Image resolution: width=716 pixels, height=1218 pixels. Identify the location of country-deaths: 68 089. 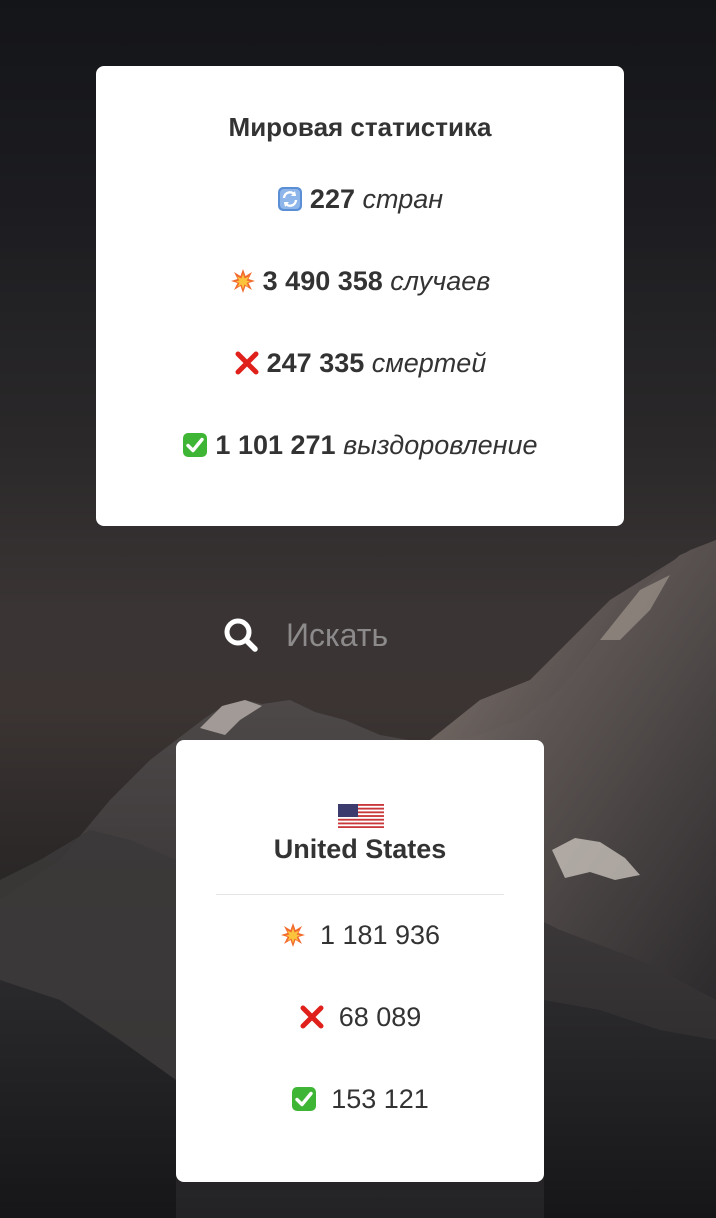
(360, 1017).